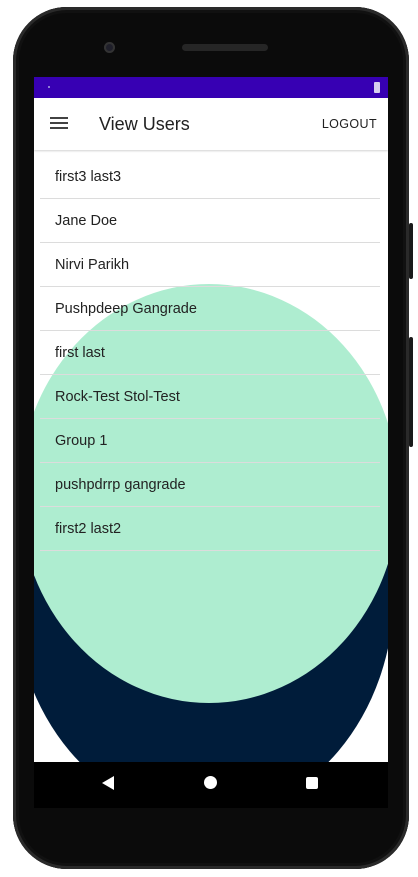 The height and width of the screenshot is (877, 418). Describe the element at coordinates (377, 87) in the screenshot. I see `battery-icon` at that location.